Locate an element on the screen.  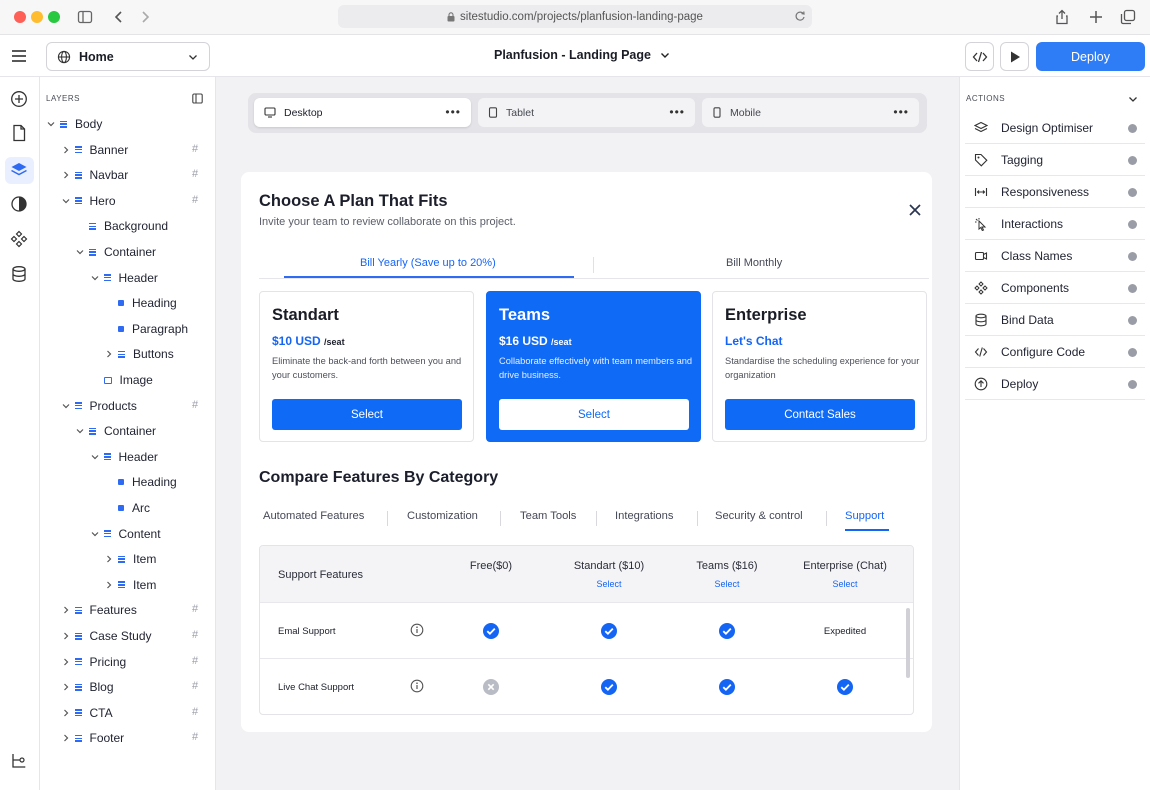
contact-sales-button: Contact Sales is located at coordinates (820, 414).